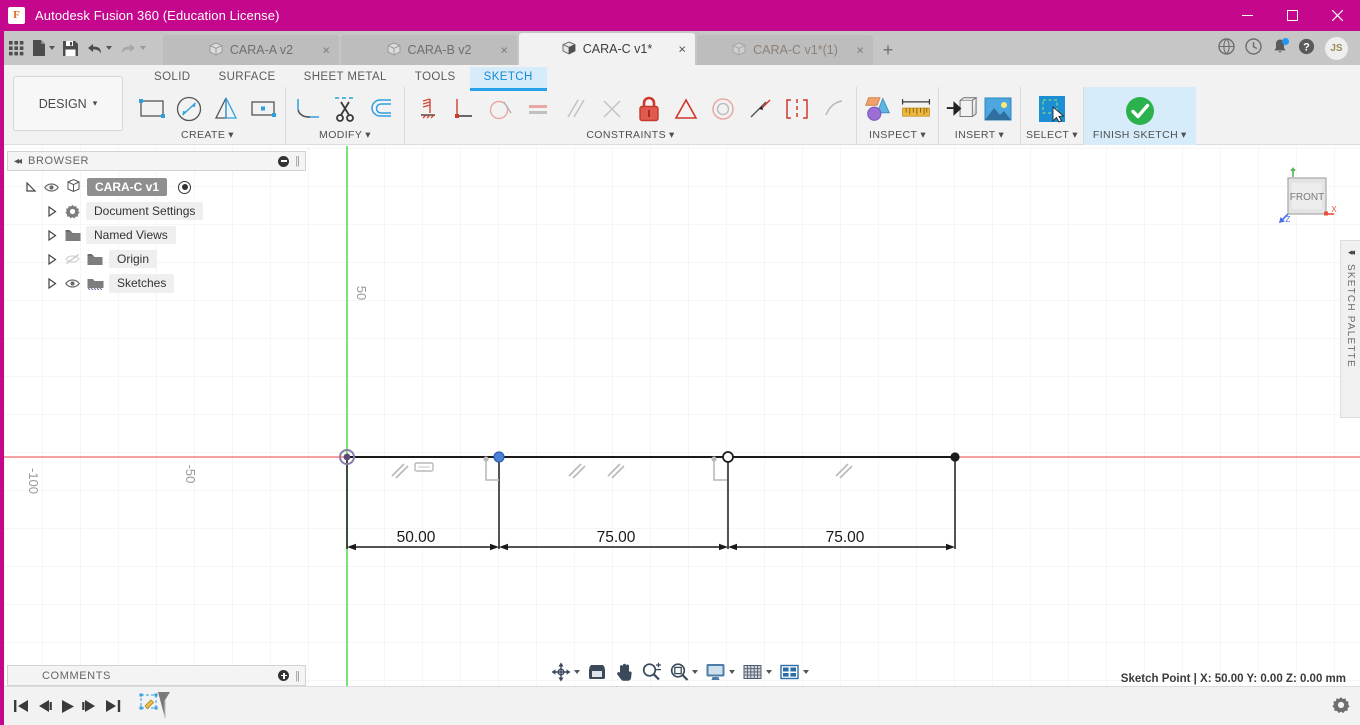  Describe the element at coordinates (382, 109) in the screenshot. I see `offset-tool-icon` at that location.